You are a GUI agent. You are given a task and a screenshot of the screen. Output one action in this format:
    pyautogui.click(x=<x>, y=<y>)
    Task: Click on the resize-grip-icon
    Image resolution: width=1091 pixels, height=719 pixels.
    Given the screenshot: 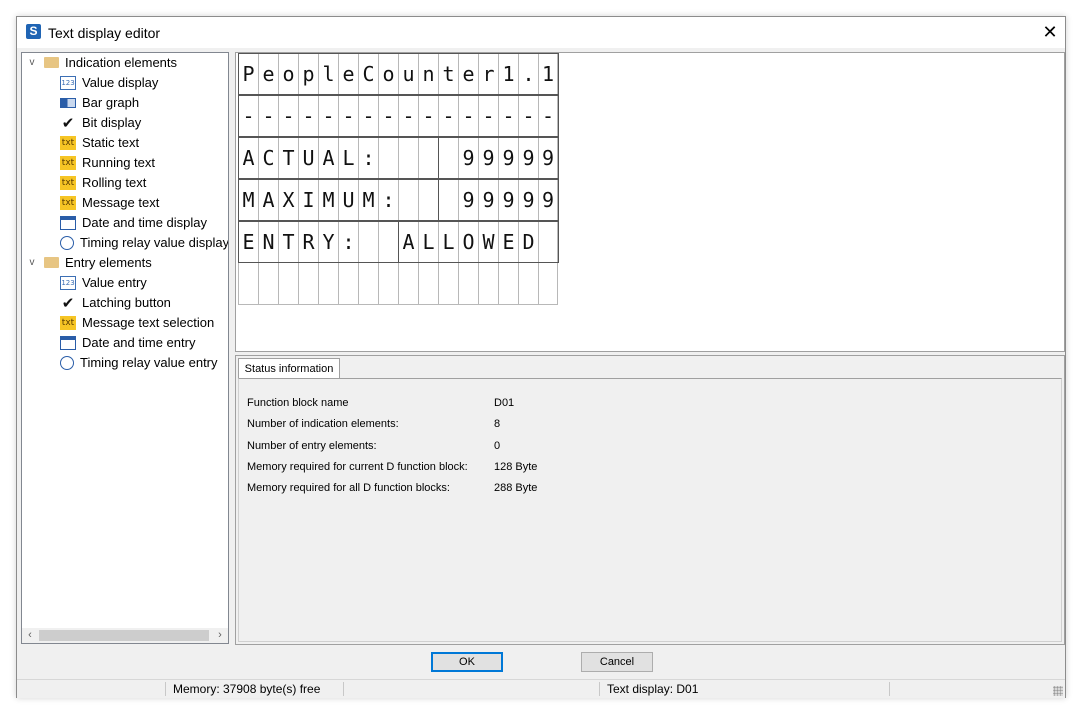 What is the action you would take?
    pyautogui.click(x=1058, y=691)
    